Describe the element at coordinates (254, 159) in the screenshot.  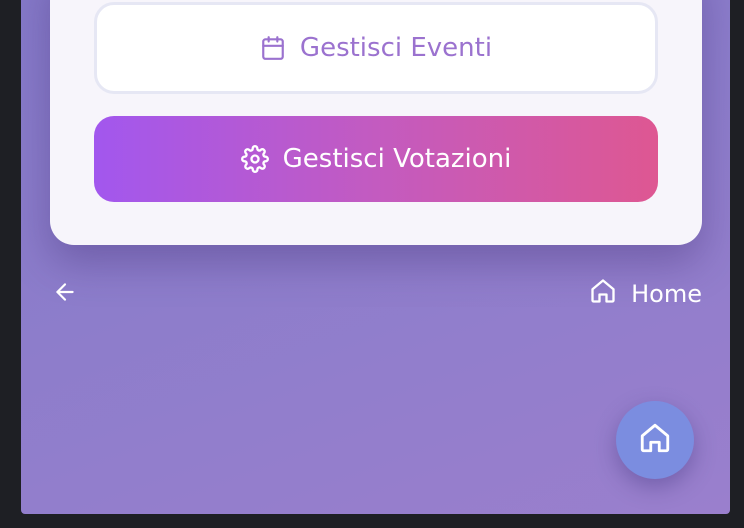
I see `gear-icon` at that location.